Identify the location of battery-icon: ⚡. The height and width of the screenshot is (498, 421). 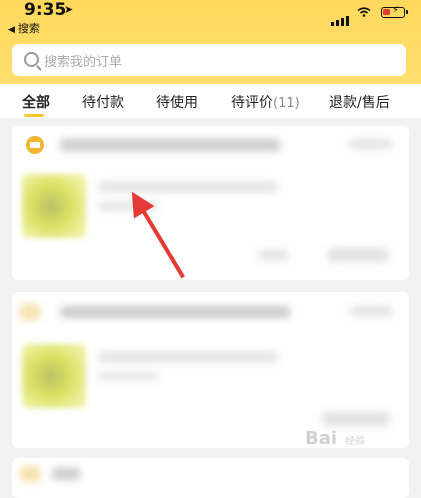
(394, 11).